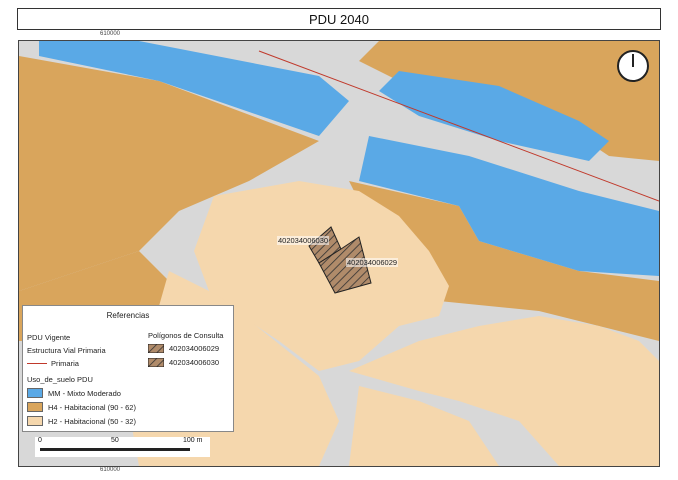 Image resolution: width=678 pixels, height=480 pixels. What do you see at coordinates (37, 363) in the screenshot?
I see `primaria-line-swatch` at bounding box center [37, 363].